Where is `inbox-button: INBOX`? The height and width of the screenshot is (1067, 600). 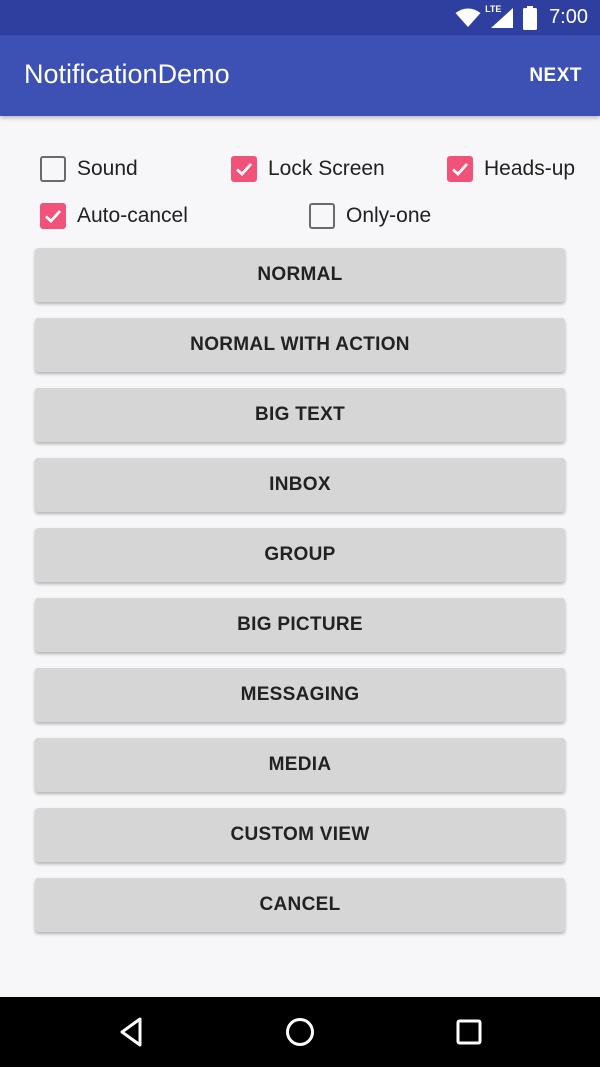 inbox-button: INBOX is located at coordinates (300, 485).